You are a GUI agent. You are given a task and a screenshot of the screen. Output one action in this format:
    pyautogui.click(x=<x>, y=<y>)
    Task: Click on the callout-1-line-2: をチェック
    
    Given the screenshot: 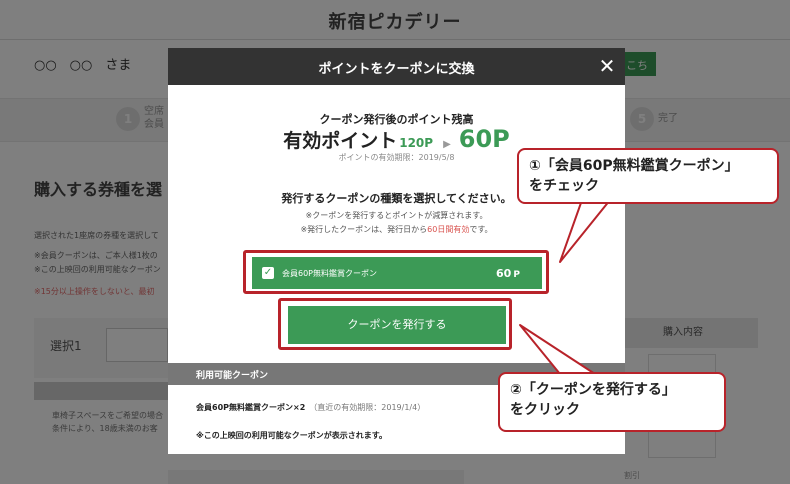 What is the action you would take?
    pyautogui.click(x=564, y=186)
    